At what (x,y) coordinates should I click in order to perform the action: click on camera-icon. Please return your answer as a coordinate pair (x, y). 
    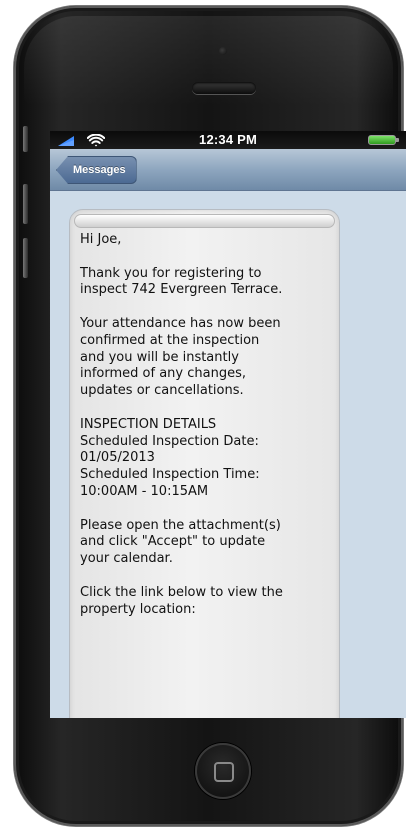
    Looking at the image, I should click on (223, 51).